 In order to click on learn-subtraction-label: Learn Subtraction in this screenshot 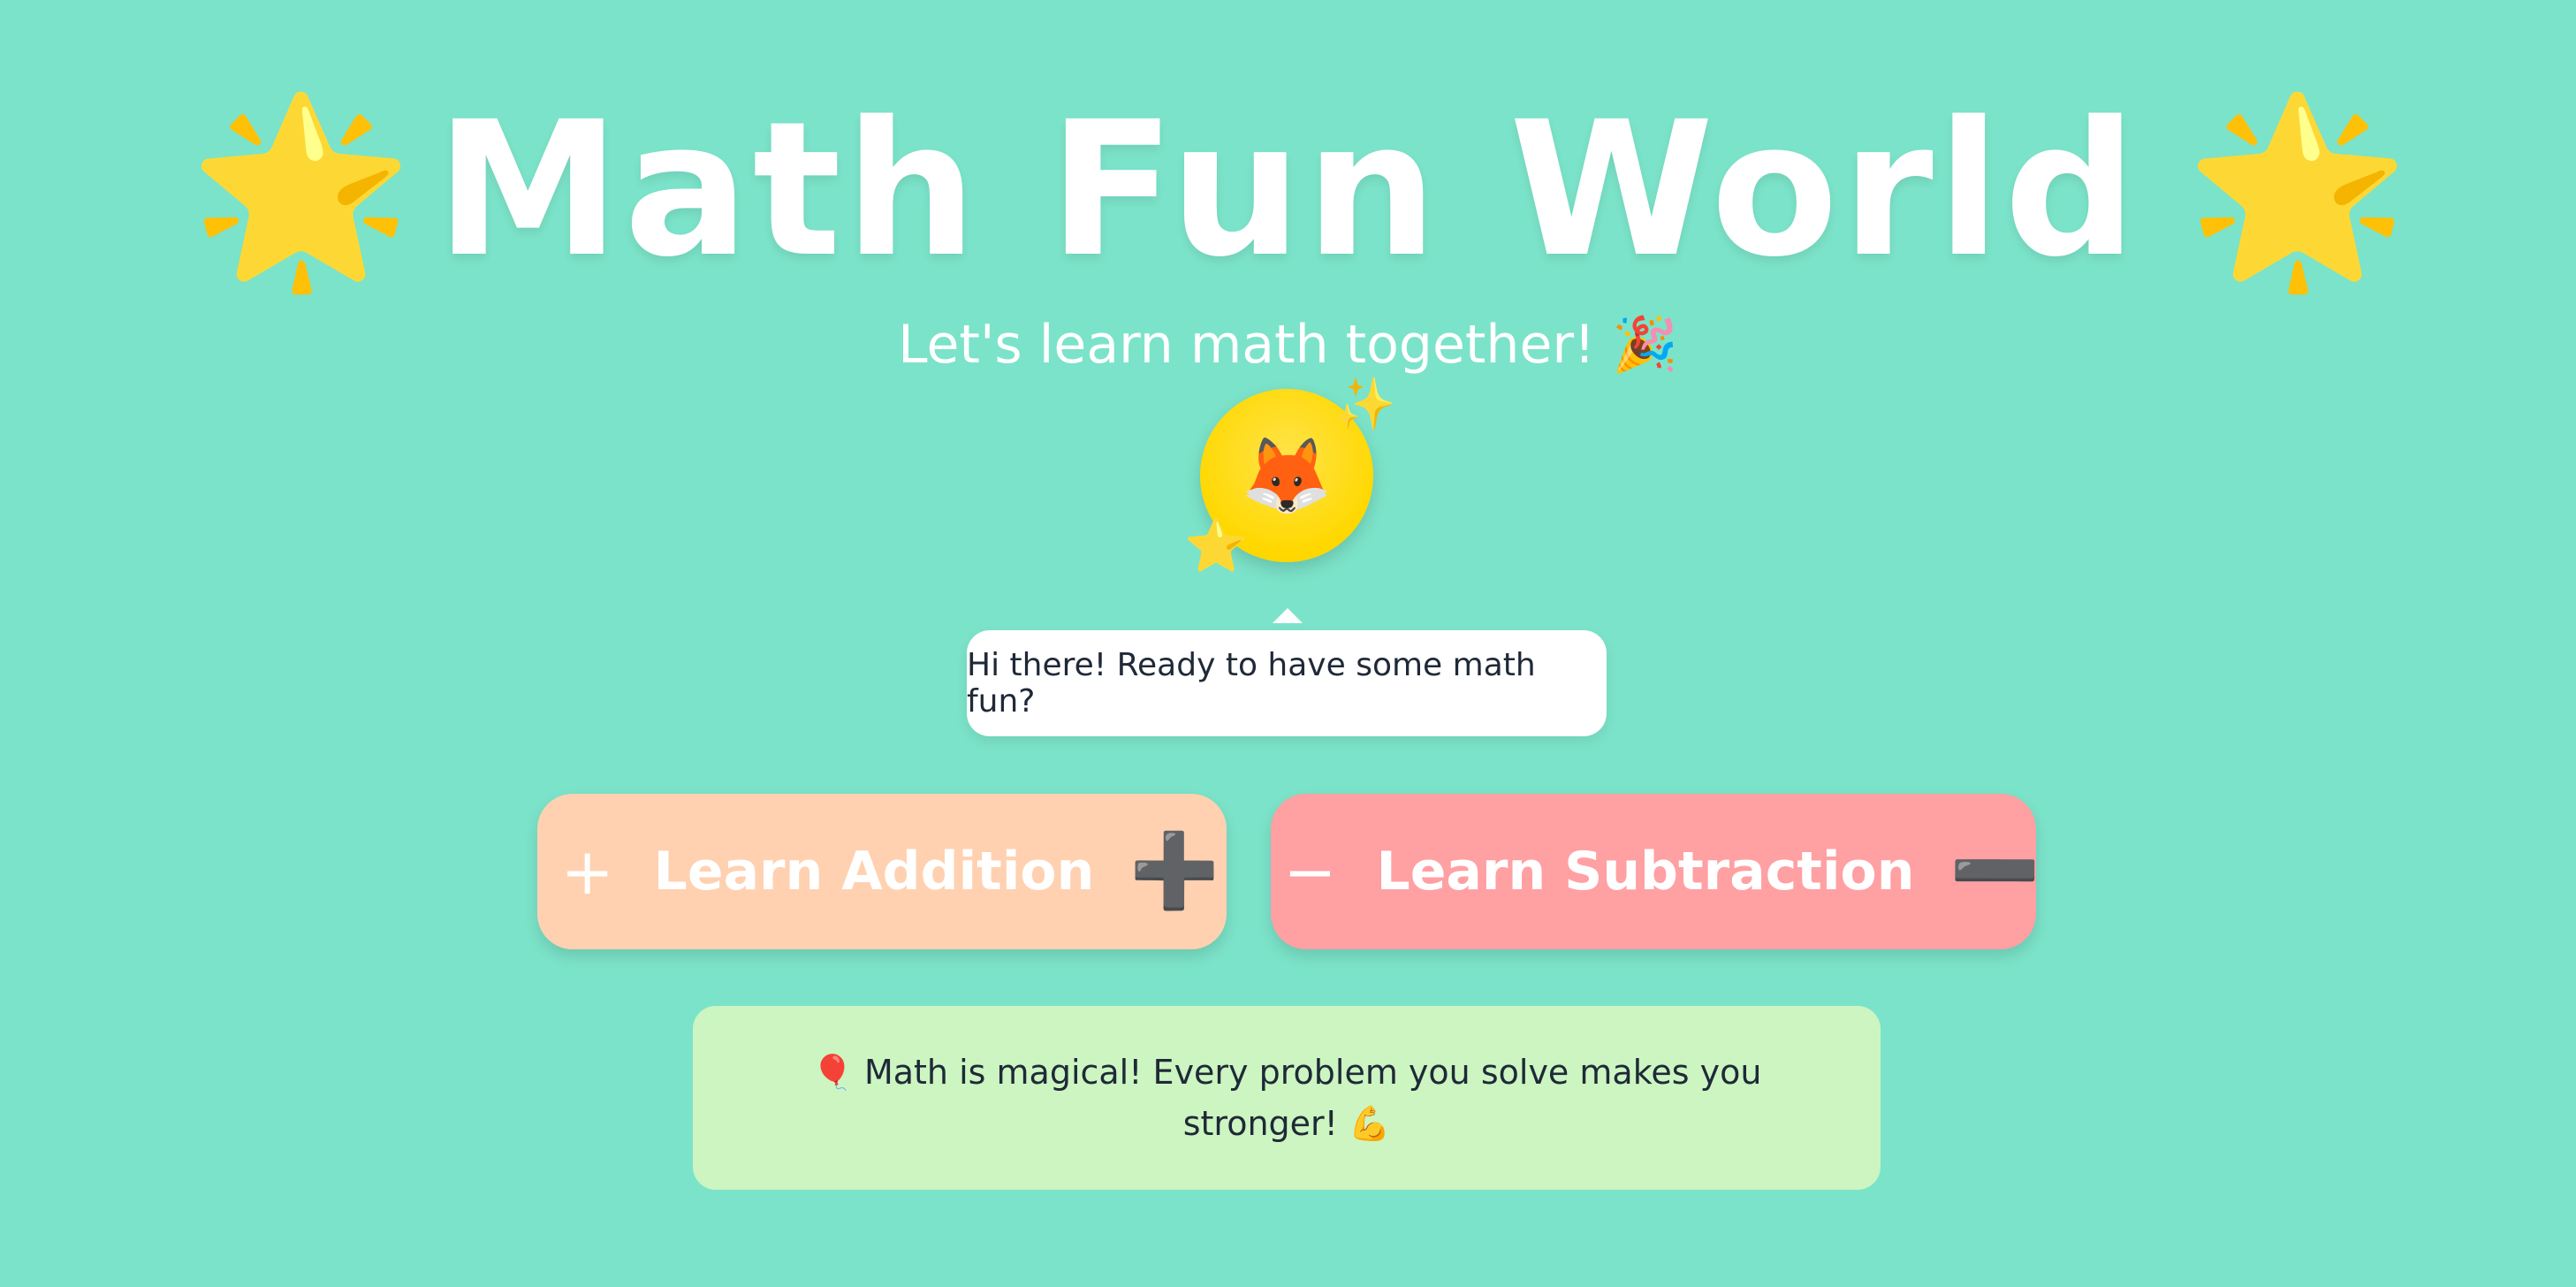, I will do `click(1645, 871)`.